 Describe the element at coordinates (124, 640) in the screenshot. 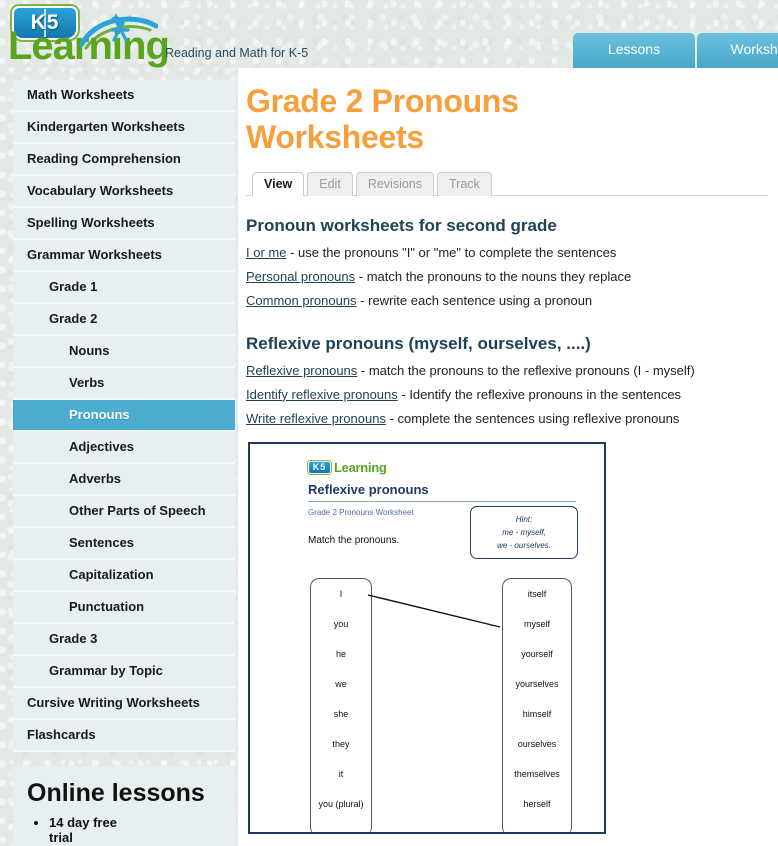

I see `sidebar-item-grade-3: Grade 3` at that location.